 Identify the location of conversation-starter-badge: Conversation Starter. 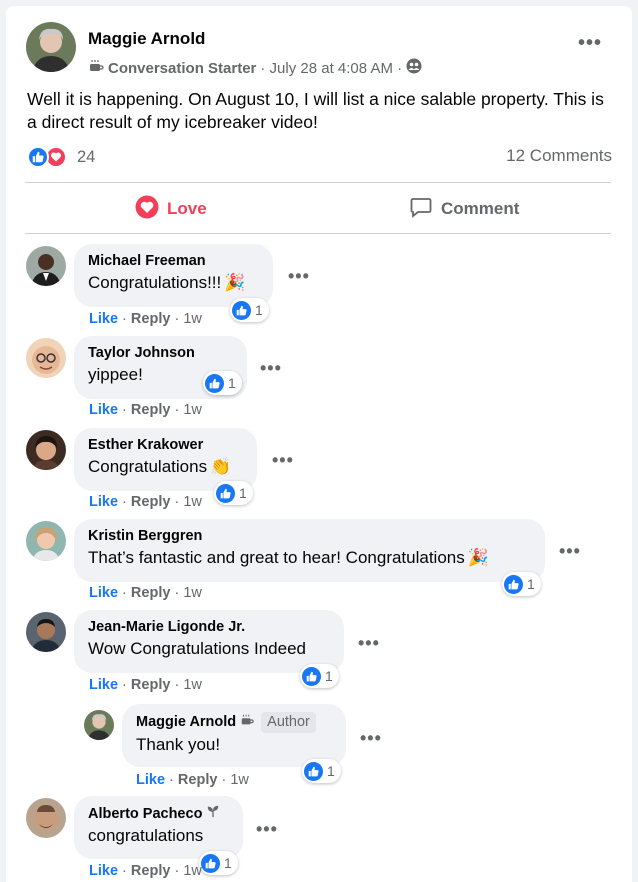
(182, 68).